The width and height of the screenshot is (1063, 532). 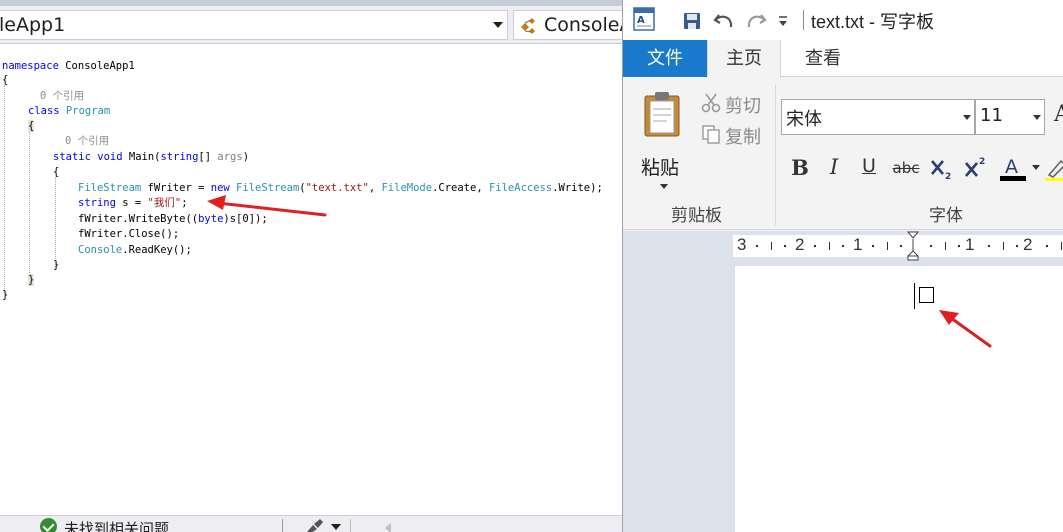 What do you see at coordinates (1058, 114) in the screenshot?
I see `grow-font-button: A` at bounding box center [1058, 114].